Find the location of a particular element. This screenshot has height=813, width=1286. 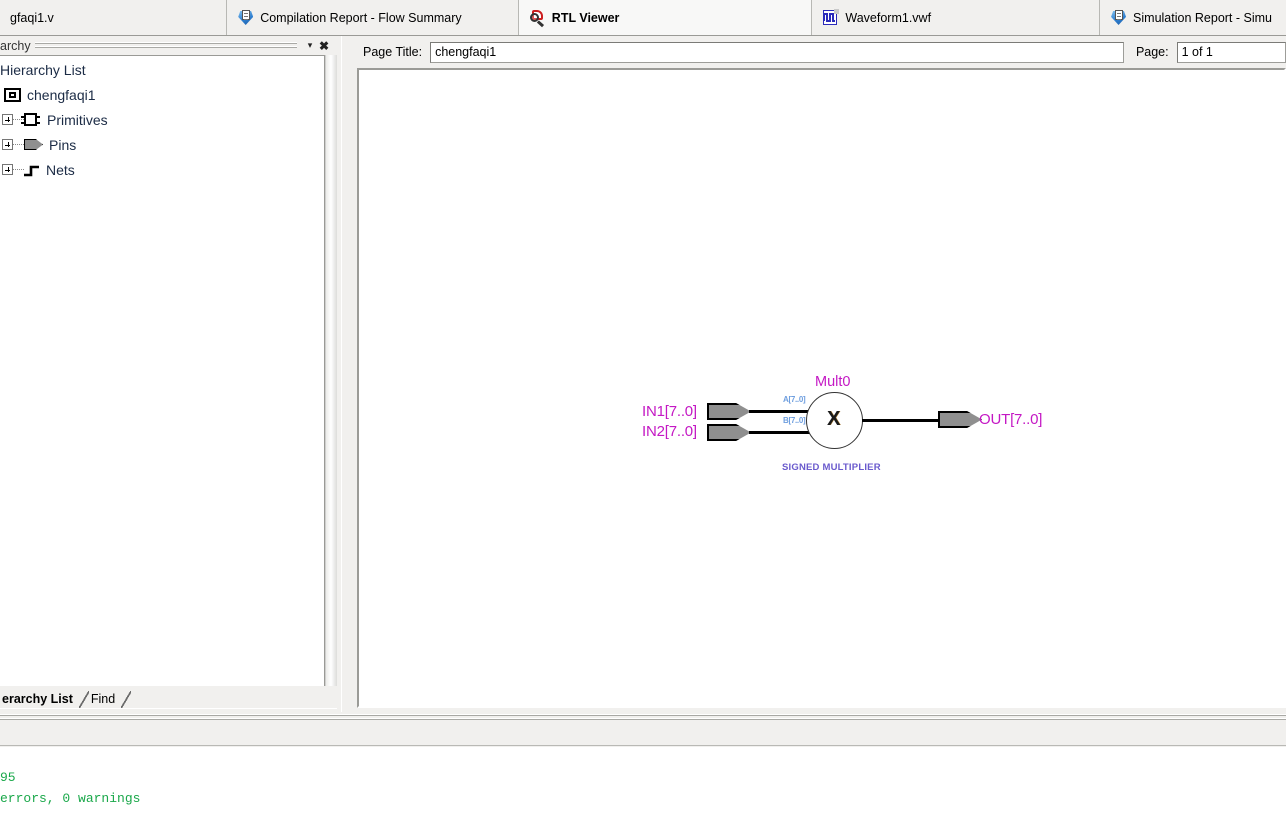

waveform-icon is located at coordinates (831, 17).